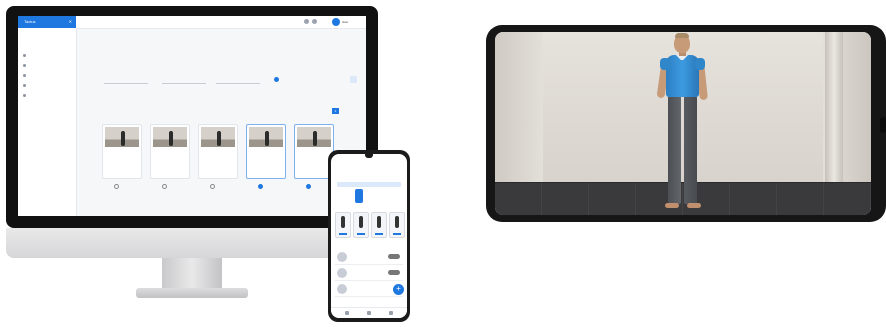  What do you see at coordinates (47, 55) in the screenshot?
I see `sidebar-item-dashboard` at bounding box center [47, 55].